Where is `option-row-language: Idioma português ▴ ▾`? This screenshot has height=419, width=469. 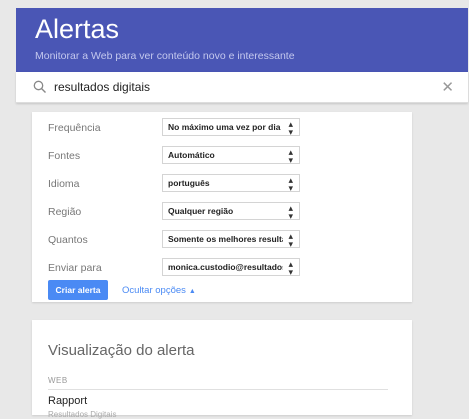
option-row-language: Idioma português ▴ ▾ is located at coordinates (222, 184).